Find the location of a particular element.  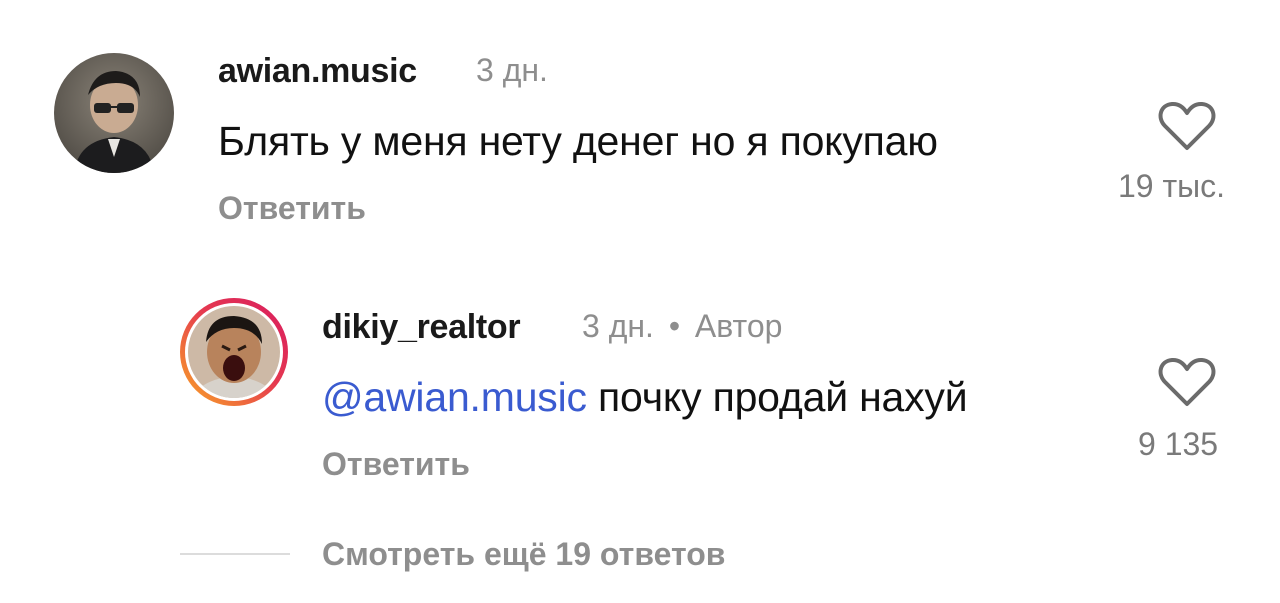

comment-text: Блять у меня нету денег но я покупаю is located at coordinates (578, 141).